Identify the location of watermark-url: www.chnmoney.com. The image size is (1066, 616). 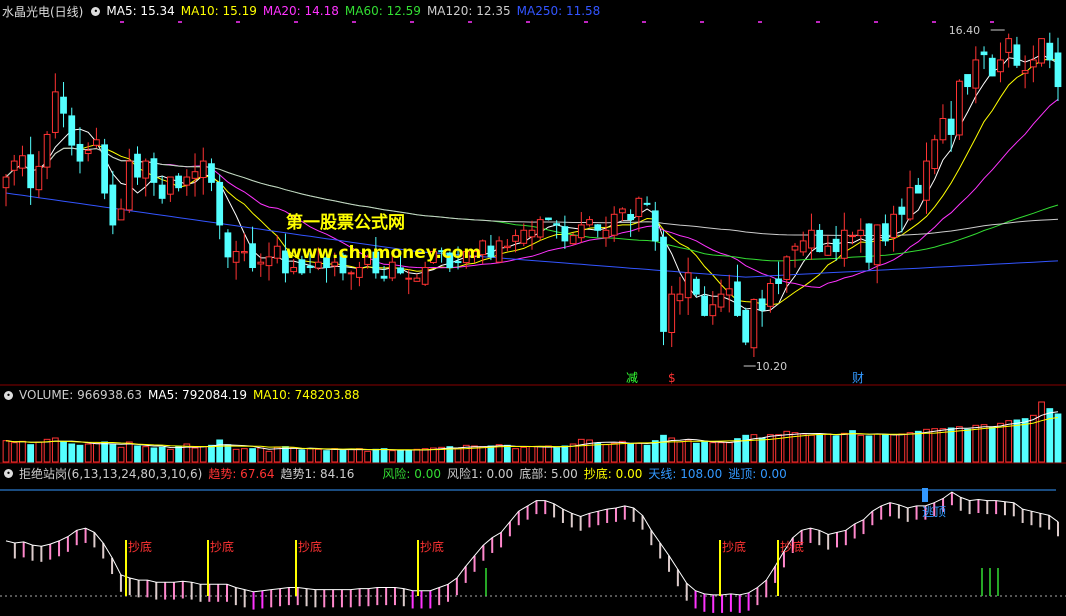
(384, 253).